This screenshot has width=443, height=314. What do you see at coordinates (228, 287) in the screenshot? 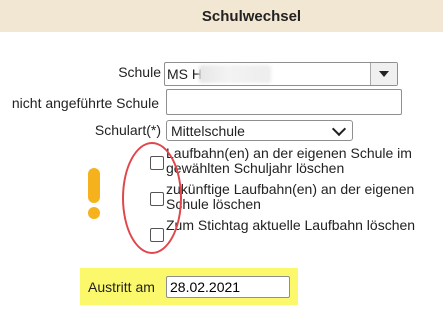
I see `exit-date-input` at bounding box center [228, 287].